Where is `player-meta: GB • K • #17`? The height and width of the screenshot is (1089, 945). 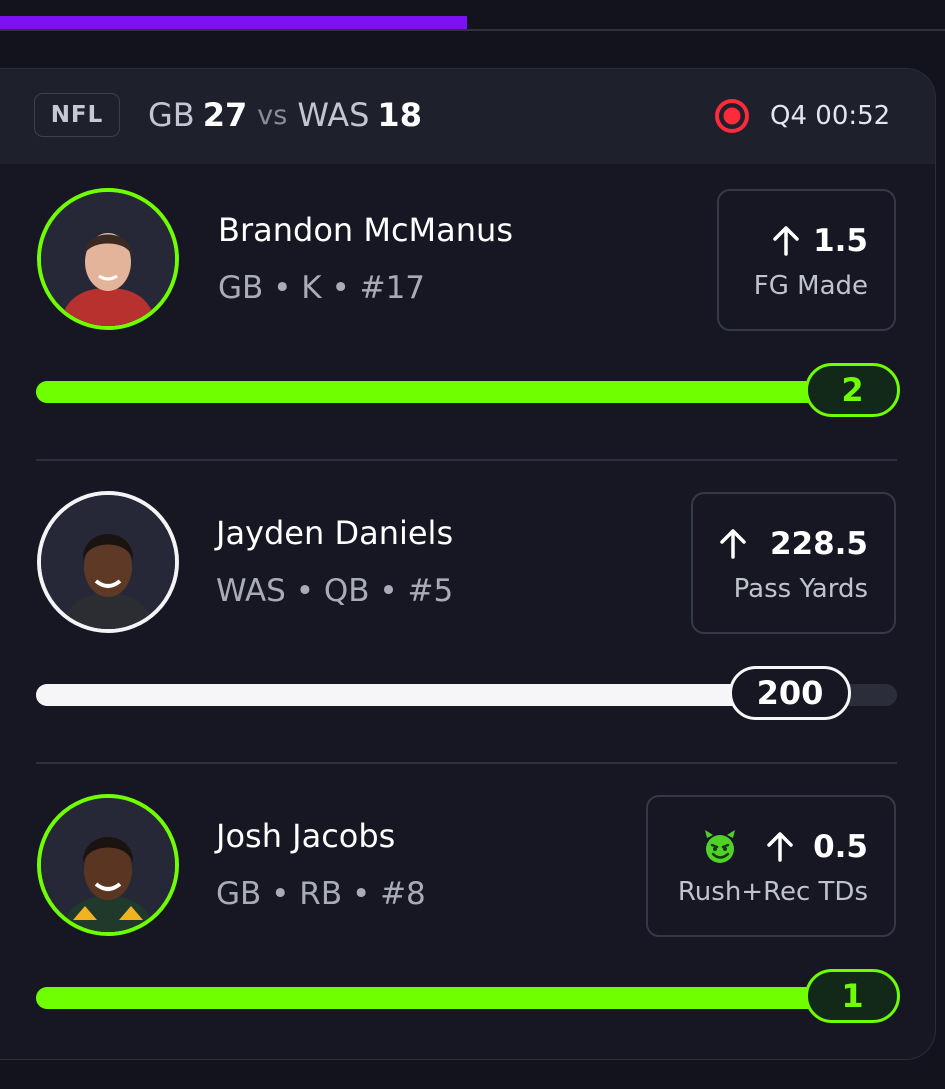
player-meta: GB • K • #17 is located at coordinates (322, 288).